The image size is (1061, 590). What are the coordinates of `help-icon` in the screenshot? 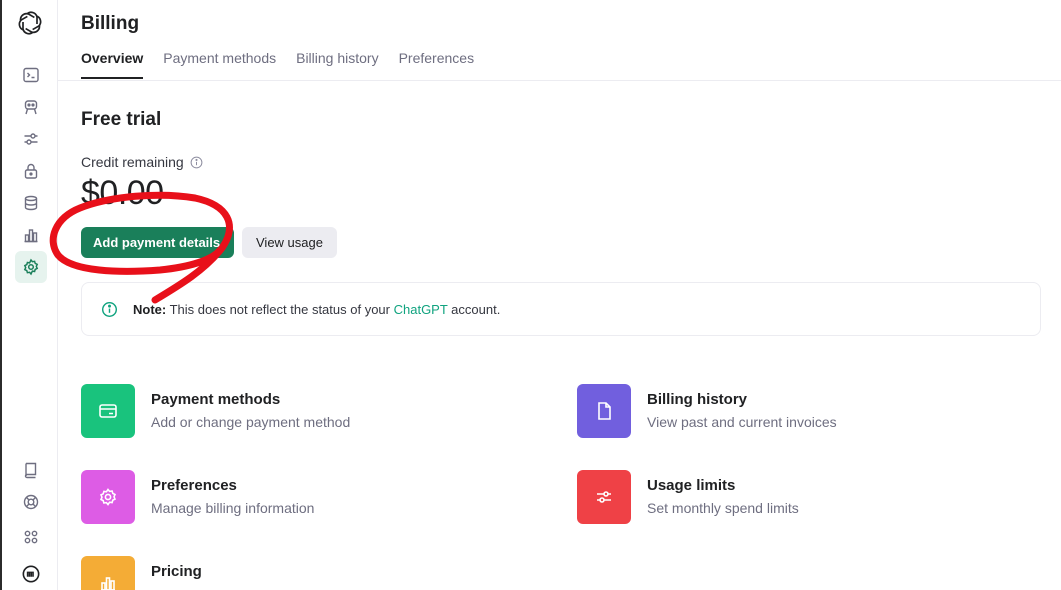 It's located at (31, 502).